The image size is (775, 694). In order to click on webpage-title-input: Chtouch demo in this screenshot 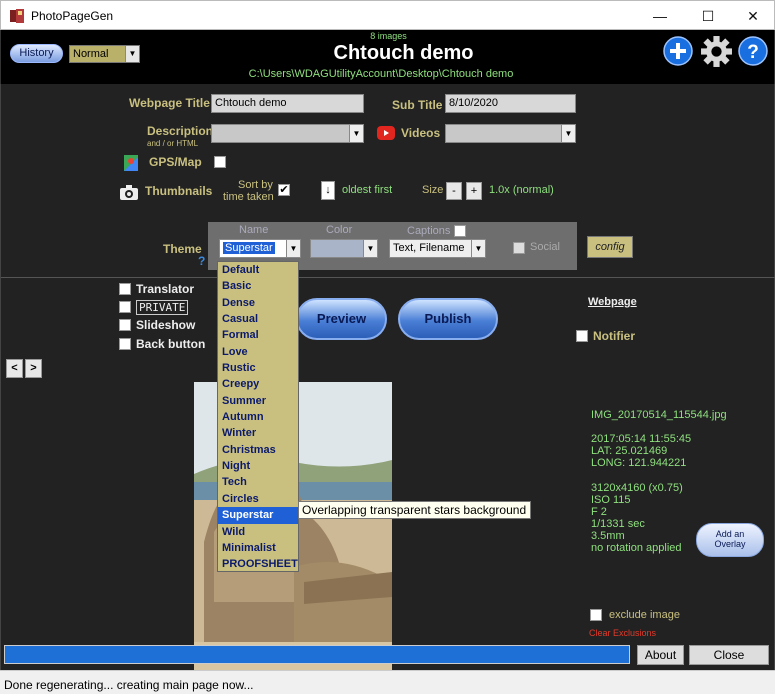, I will do `click(287, 103)`.